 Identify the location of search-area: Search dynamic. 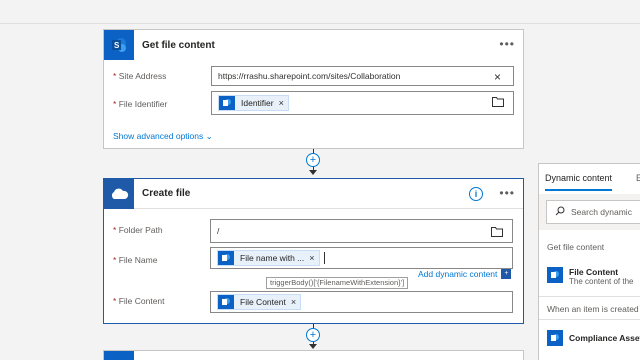
(589, 212).